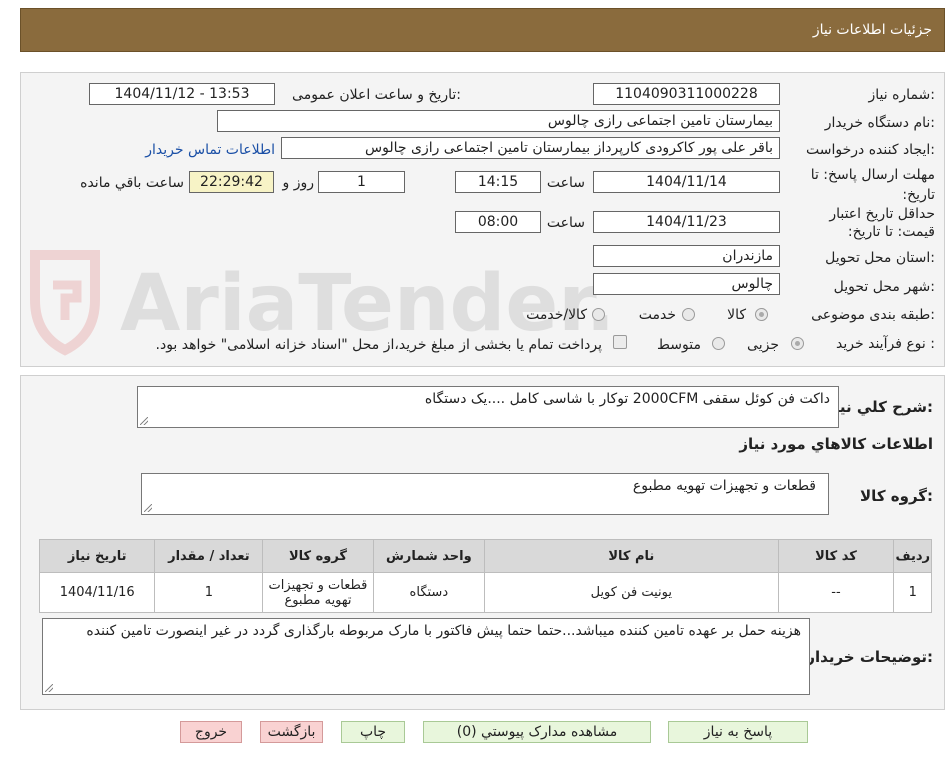 This screenshot has height=764, width=951. Describe the element at coordinates (97, 556) in the screenshot. I see `col-header-date: تاریخ نیاز` at that location.